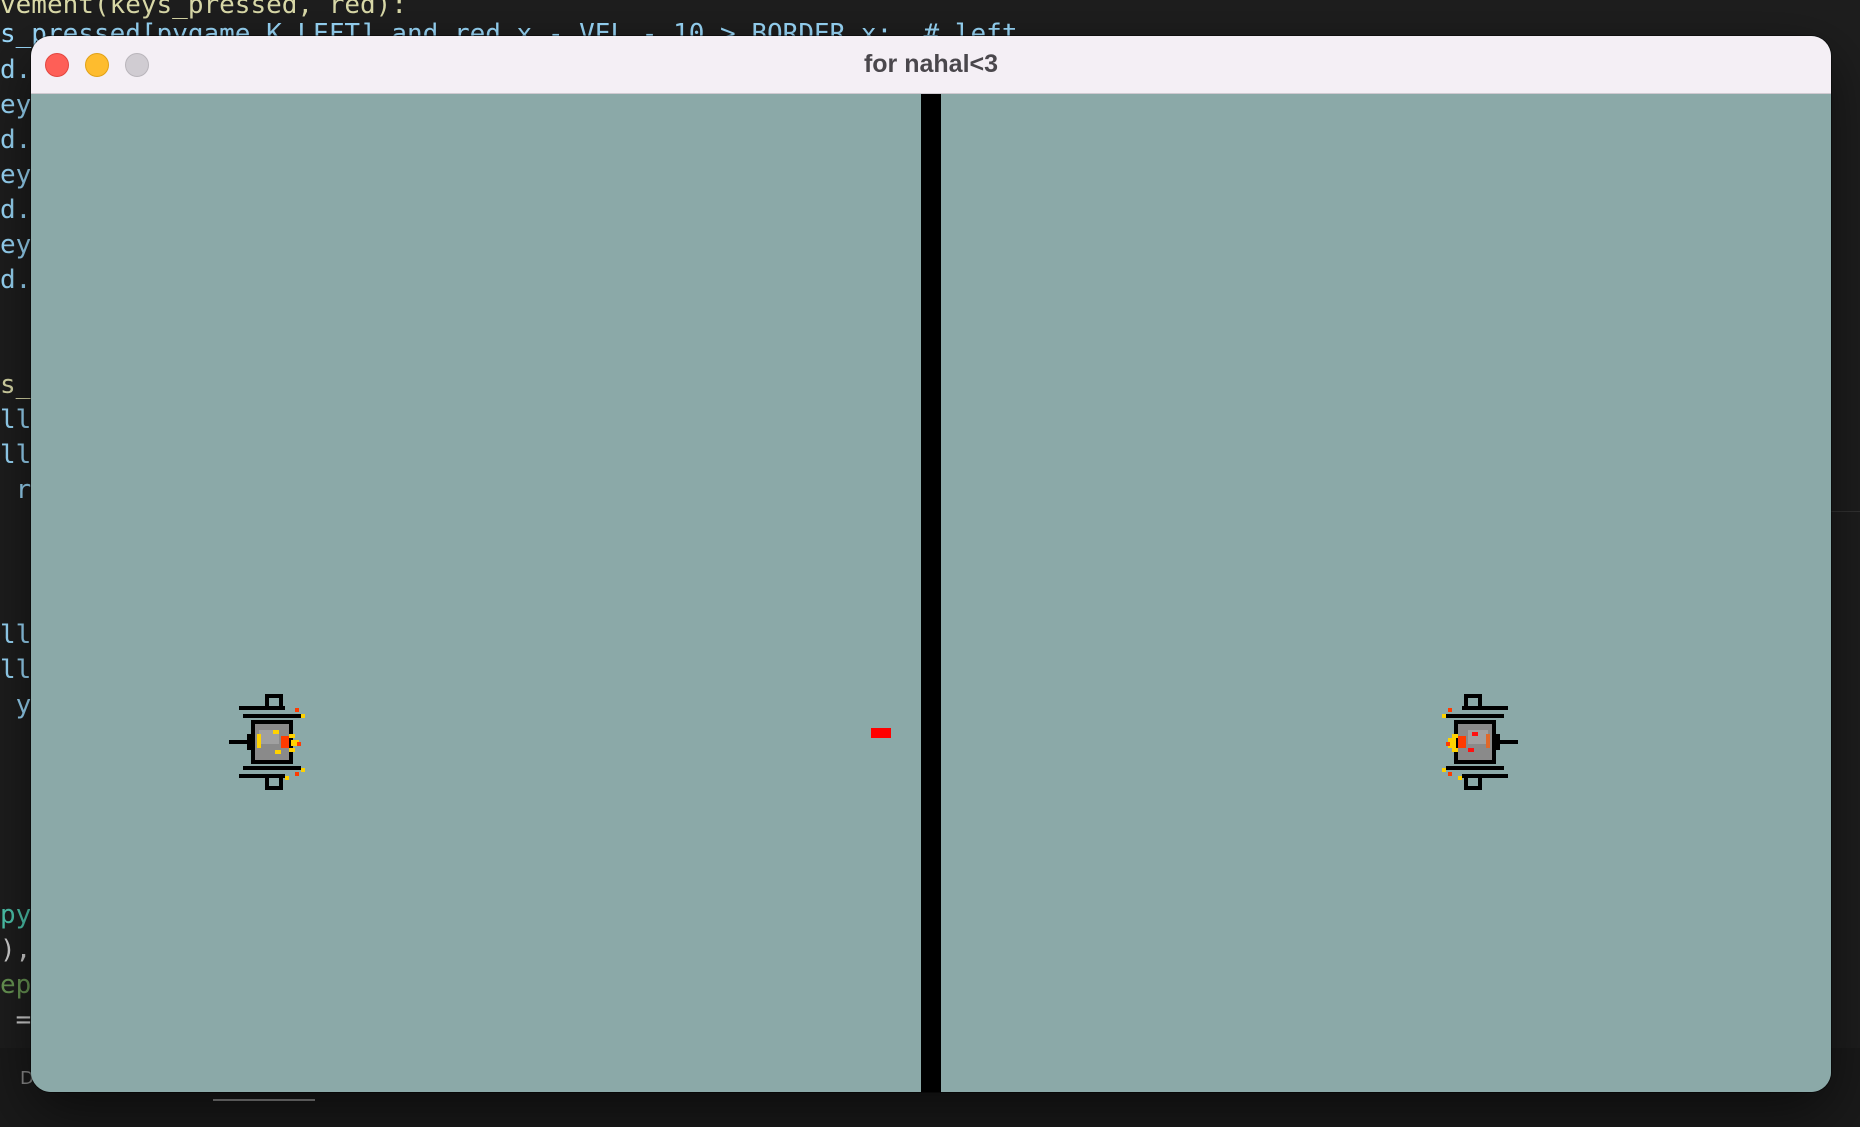  What do you see at coordinates (267, 742) in the screenshot?
I see `yellow-spaceship-icon` at bounding box center [267, 742].